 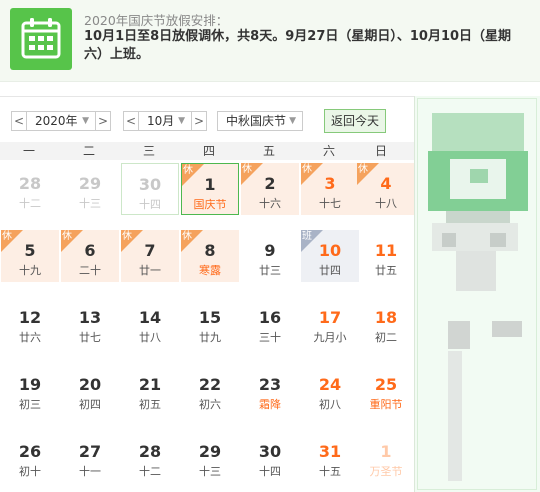 I want to click on weekday-label: 三, so click(x=148, y=151).